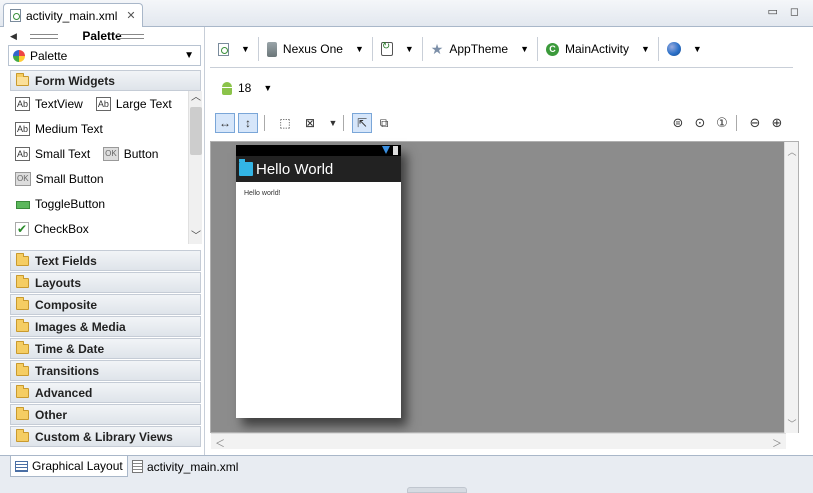 The width and height of the screenshot is (813, 493). What do you see at coordinates (223, 49) in the screenshot?
I see `configuration-icon` at bounding box center [223, 49].